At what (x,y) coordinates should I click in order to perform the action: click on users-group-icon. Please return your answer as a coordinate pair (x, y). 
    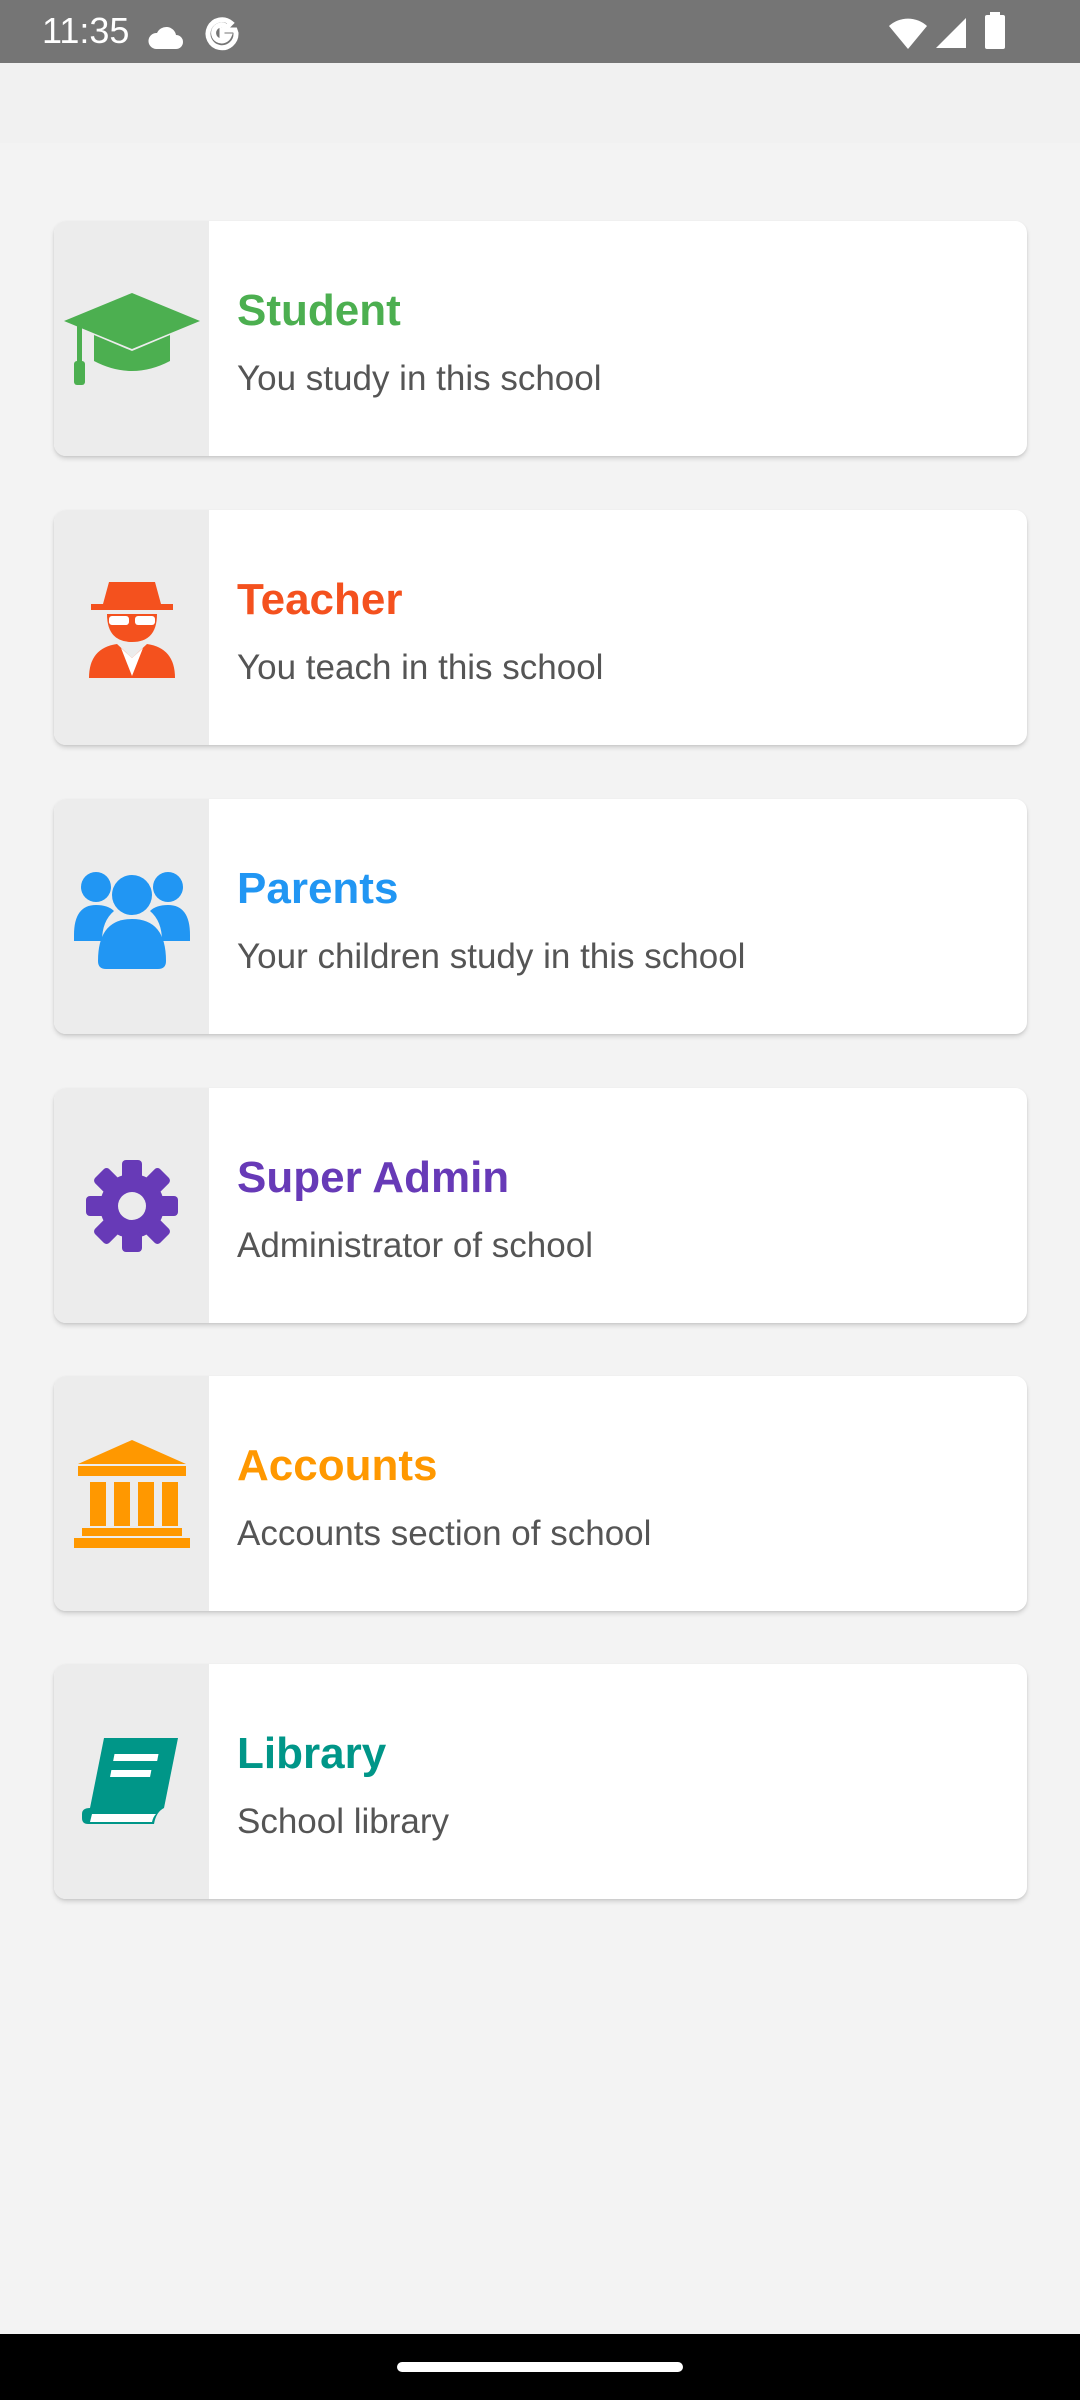
    Looking at the image, I should click on (131, 920).